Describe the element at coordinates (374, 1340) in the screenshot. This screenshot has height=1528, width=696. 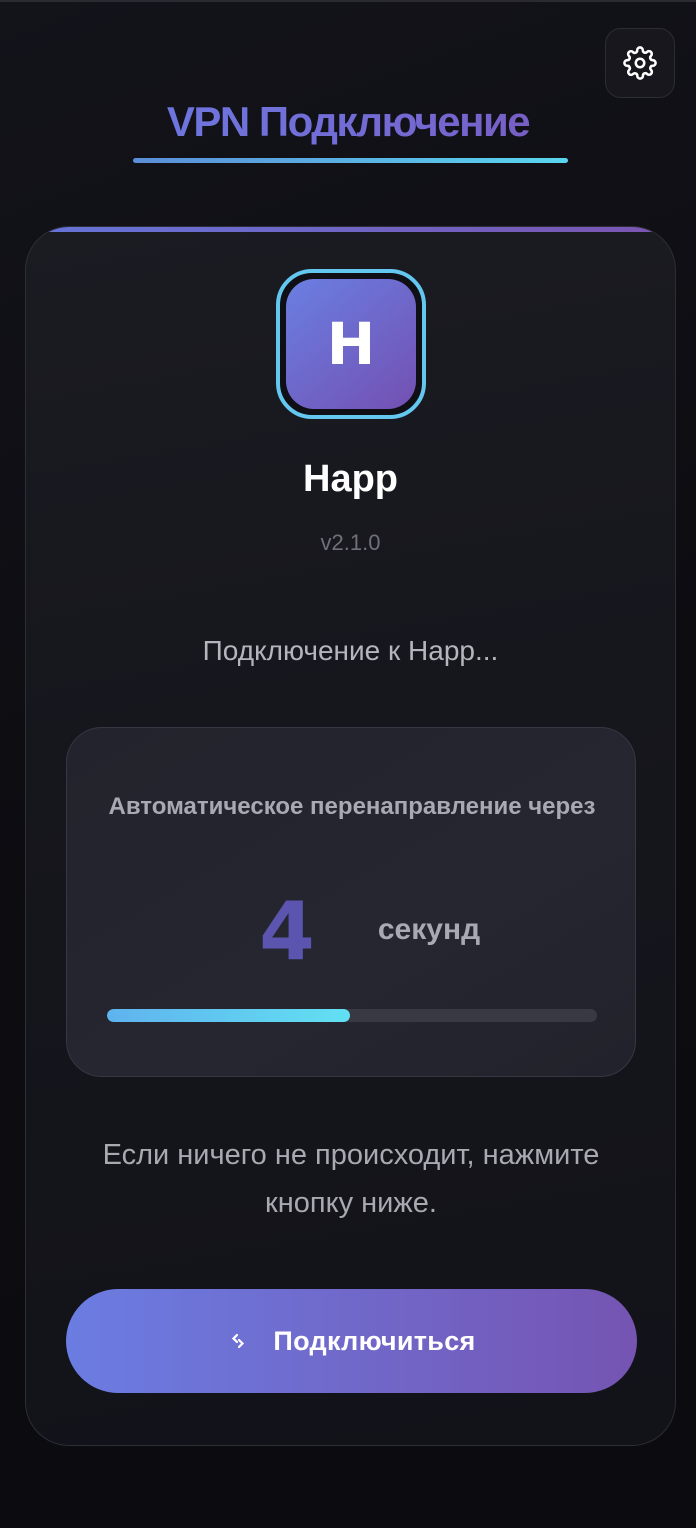
I see `connect-button-label: Подключиться` at that location.